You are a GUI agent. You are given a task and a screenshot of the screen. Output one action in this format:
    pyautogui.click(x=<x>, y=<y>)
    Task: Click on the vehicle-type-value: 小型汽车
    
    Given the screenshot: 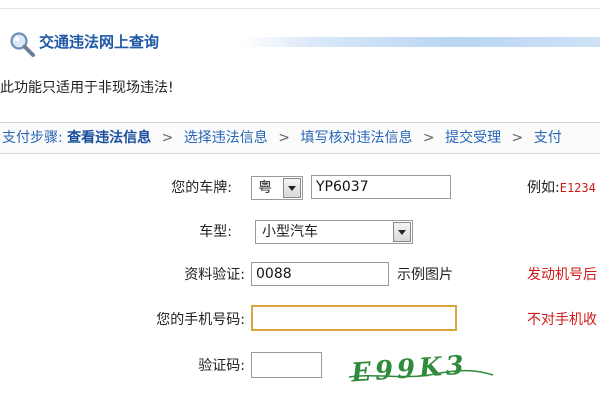 What is the action you would take?
    pyautogui.click(x=290, y=232)
    